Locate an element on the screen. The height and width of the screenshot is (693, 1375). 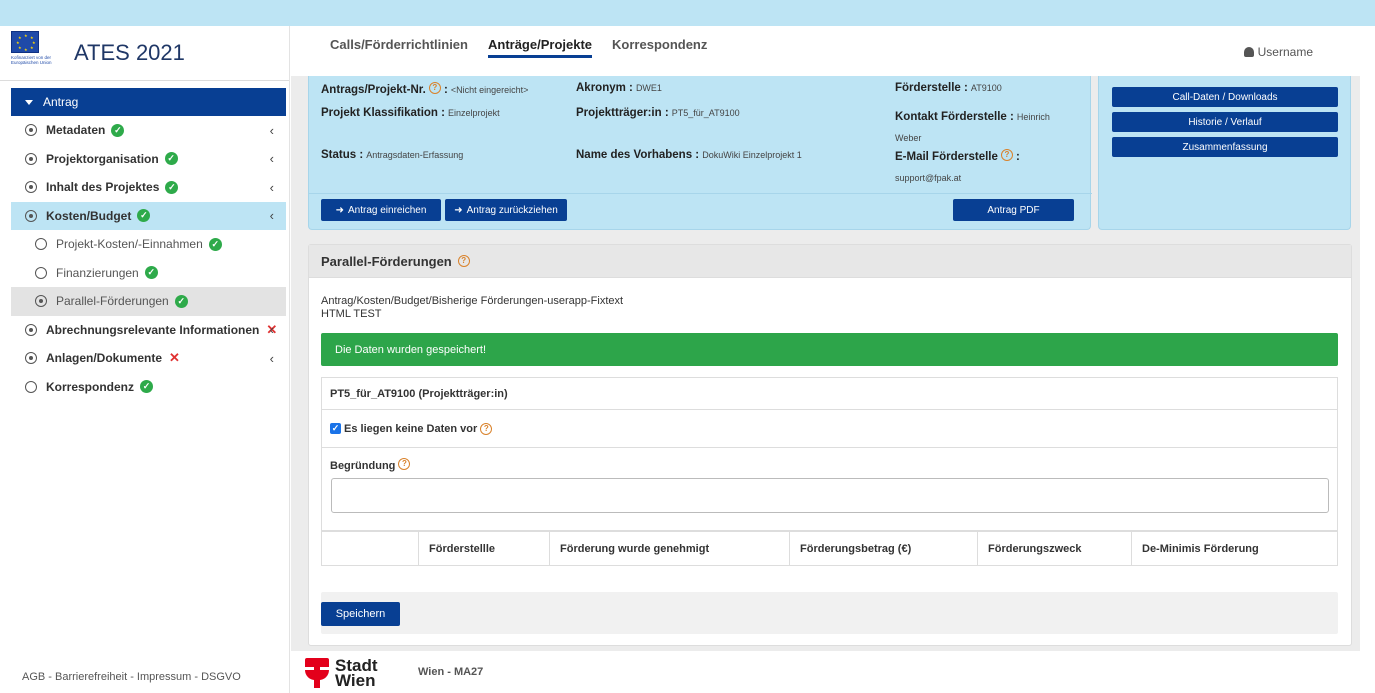
user-menu: Username is located at coordinates (1278, 52).